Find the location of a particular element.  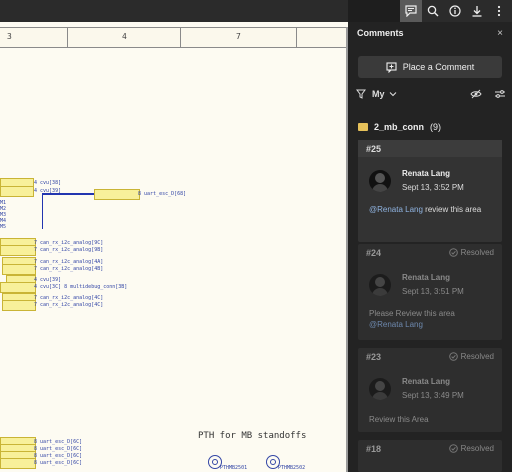

settings-sliders-icon is located at coordinates (500, 94).